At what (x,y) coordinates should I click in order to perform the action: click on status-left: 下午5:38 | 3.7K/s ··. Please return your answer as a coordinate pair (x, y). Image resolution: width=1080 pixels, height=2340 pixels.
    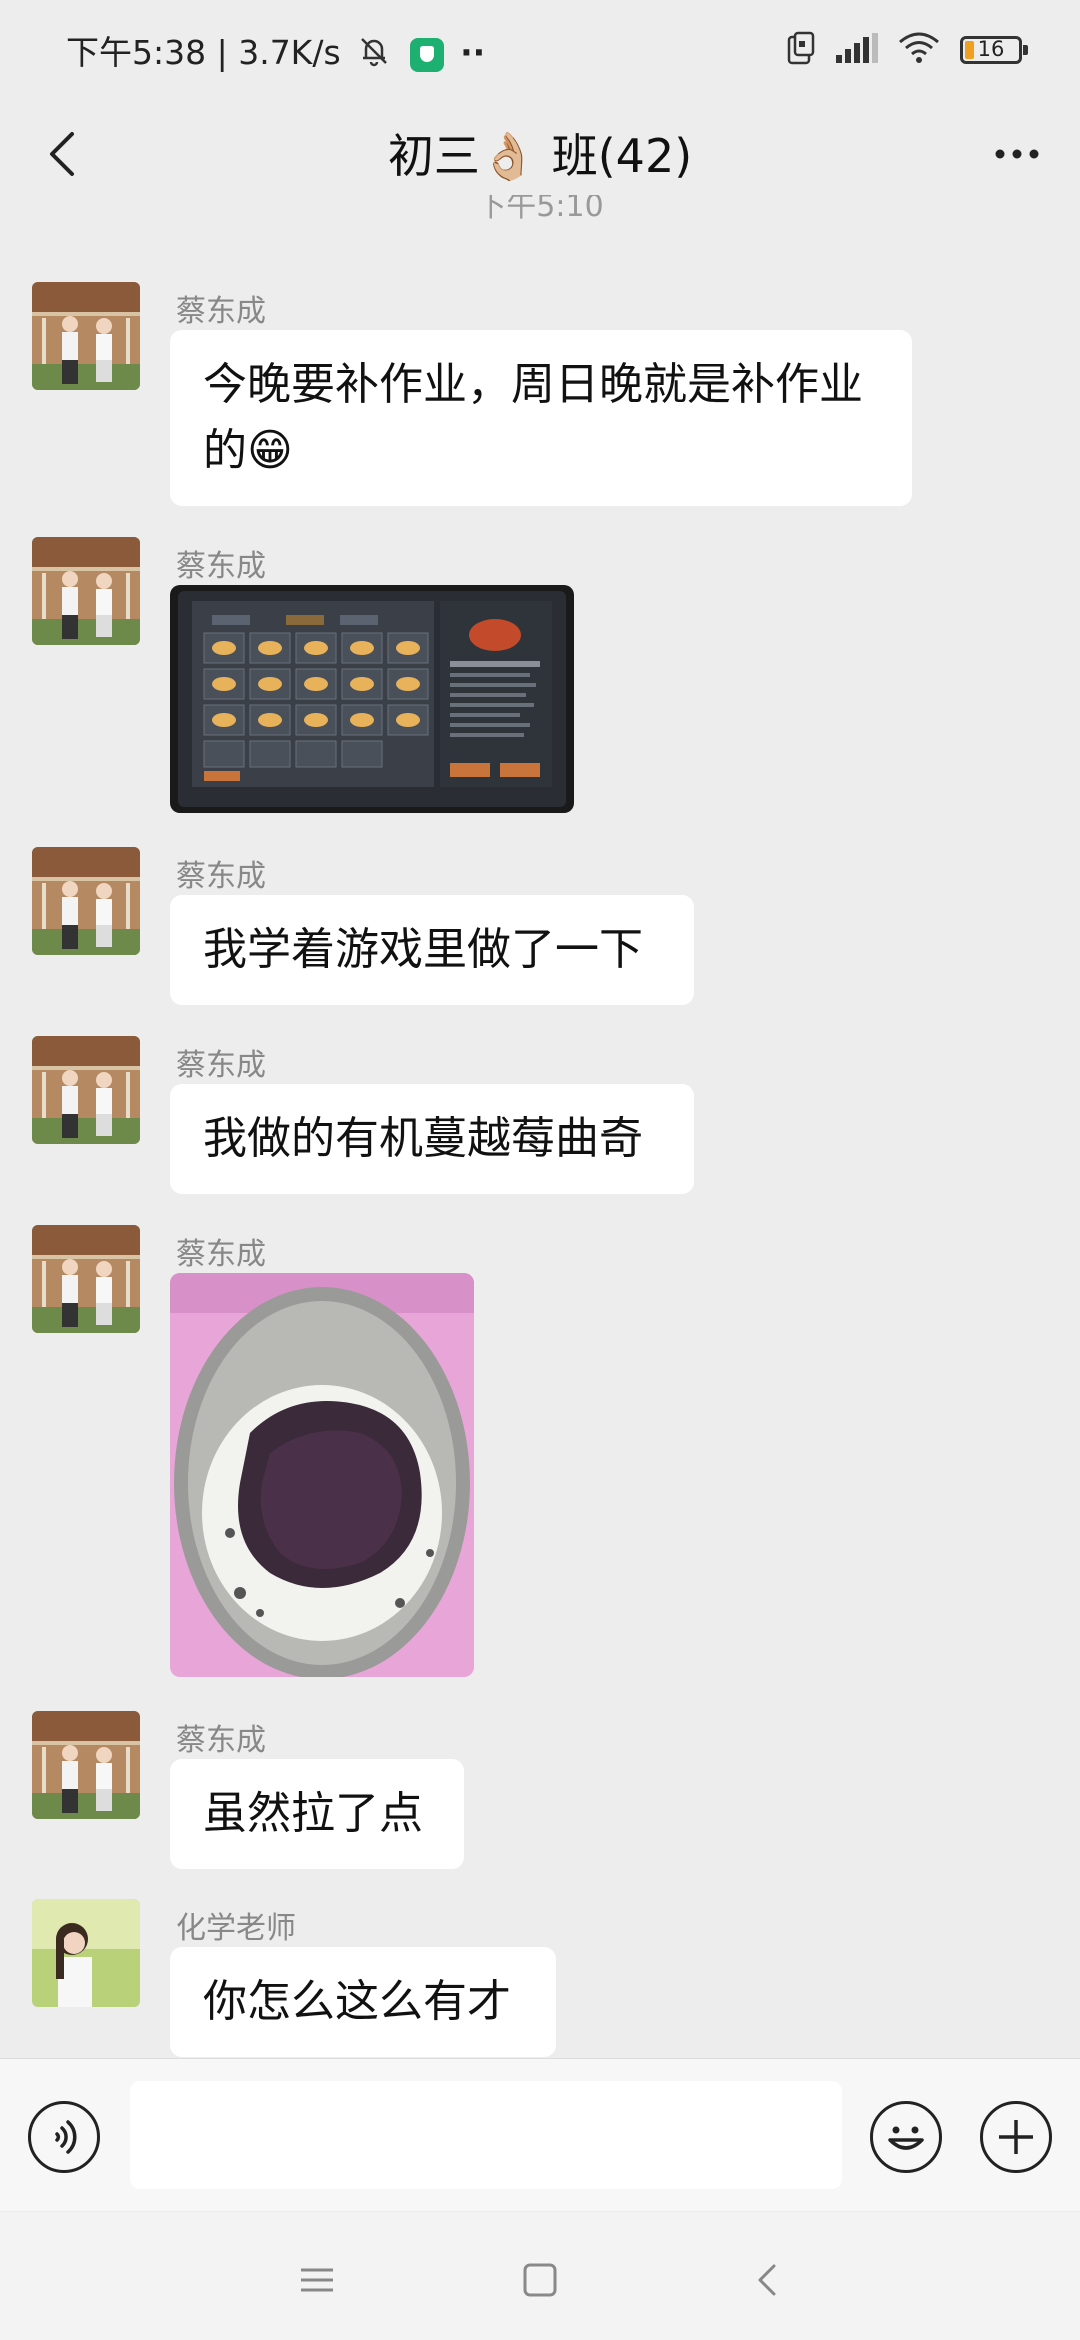
    Looking at the image, I should click on (275, 51).